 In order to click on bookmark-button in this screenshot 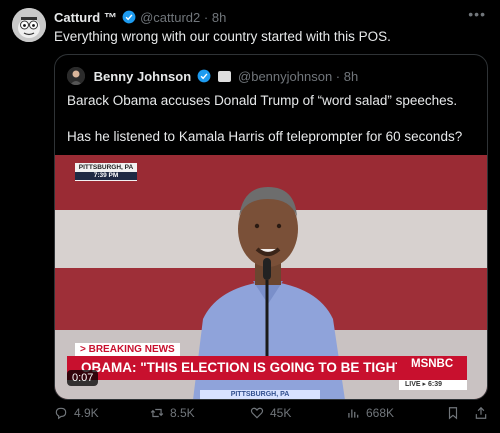, I will do `click(453, 413)`.